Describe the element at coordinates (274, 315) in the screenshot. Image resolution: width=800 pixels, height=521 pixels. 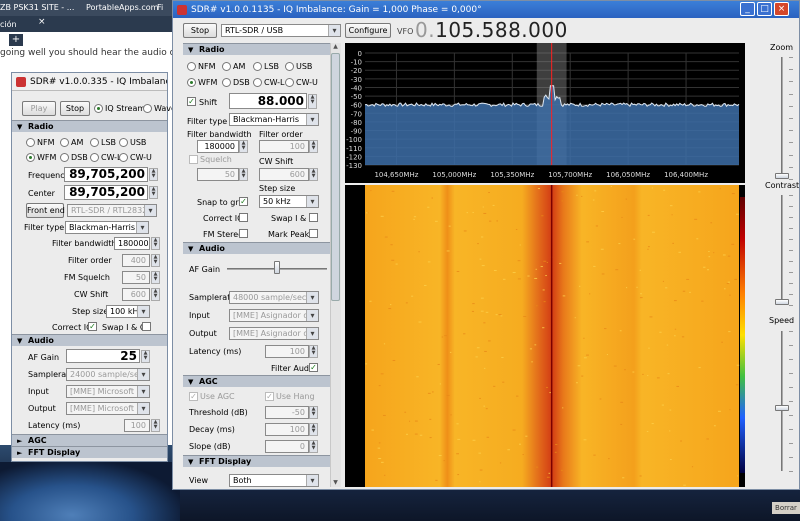
I see `input-combo: [MME] Asignador de so` at that location.